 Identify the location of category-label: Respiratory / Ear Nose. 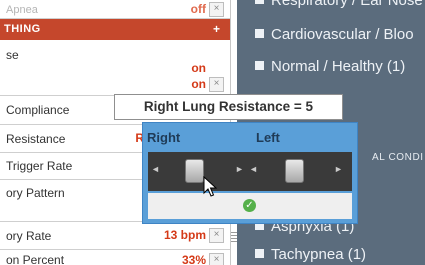
(347, 4).